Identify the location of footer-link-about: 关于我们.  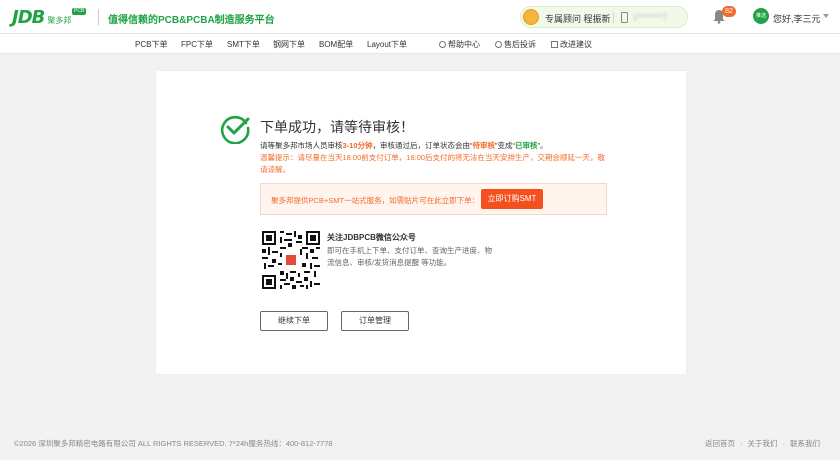
(763, 443).